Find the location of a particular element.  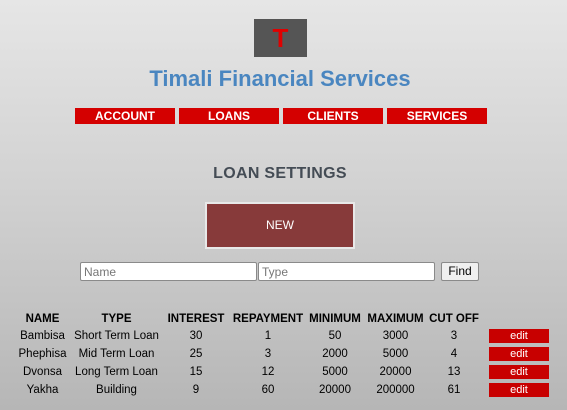

column-header-type: TYPE is located at coordinates (116, 319).